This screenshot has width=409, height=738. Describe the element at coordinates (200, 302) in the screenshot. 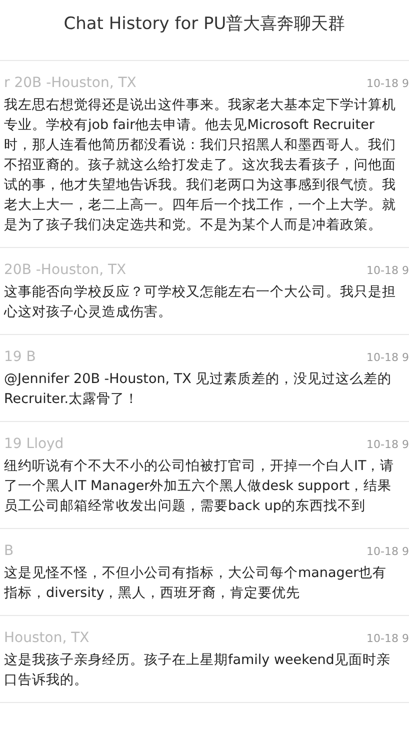

I see `message-text: 这事能否向学校反应？可学校又怎能左右一个大公司。我只是担心这对孩子心灵造成伤害。` at that location.